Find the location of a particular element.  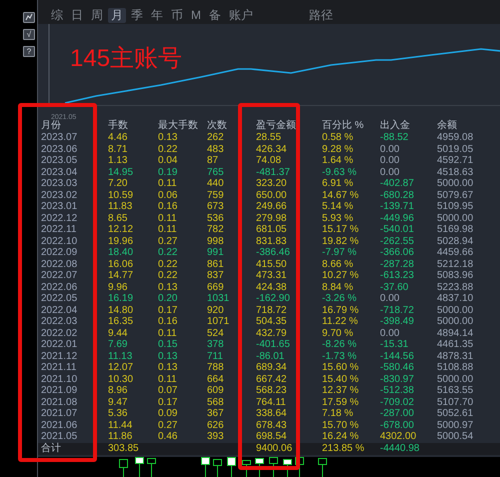

table-cell-text: 837 is located at coordinates (216, 276).